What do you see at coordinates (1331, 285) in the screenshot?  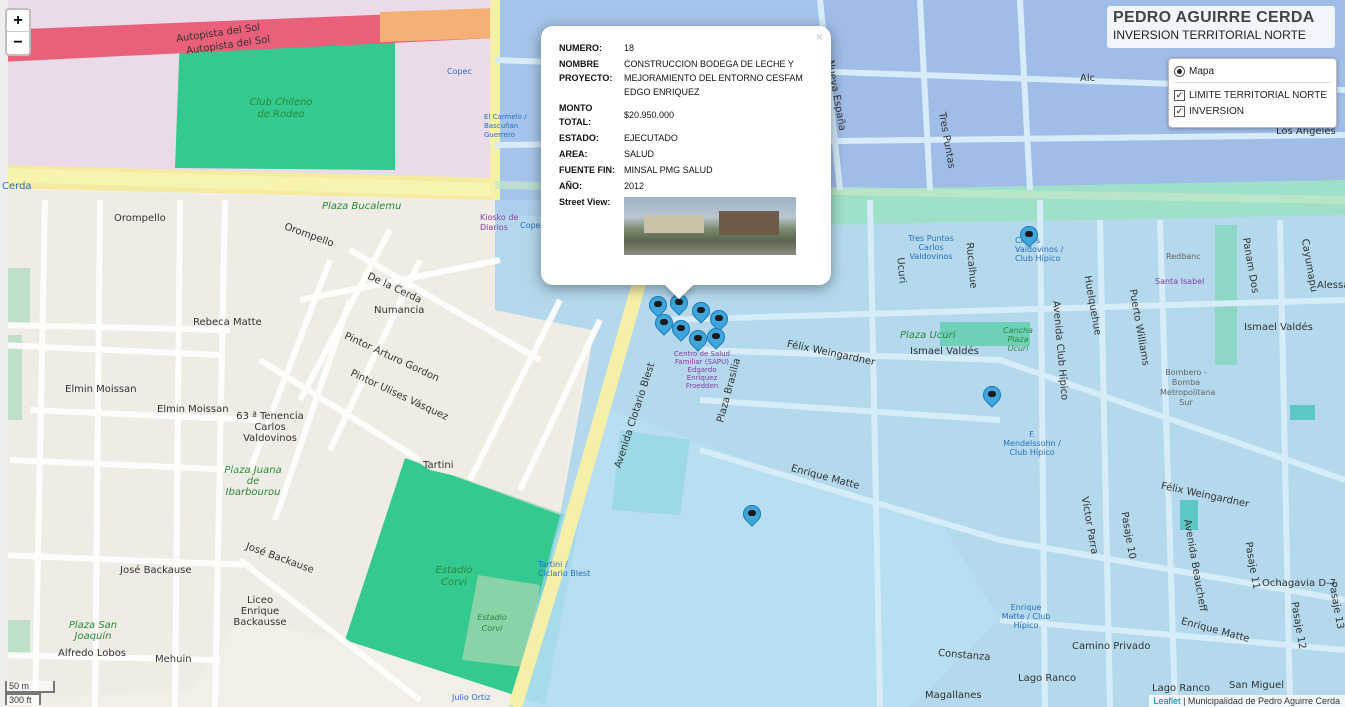 I see `area-label-alessa: Alessa` at bounding box center [1331, 285].